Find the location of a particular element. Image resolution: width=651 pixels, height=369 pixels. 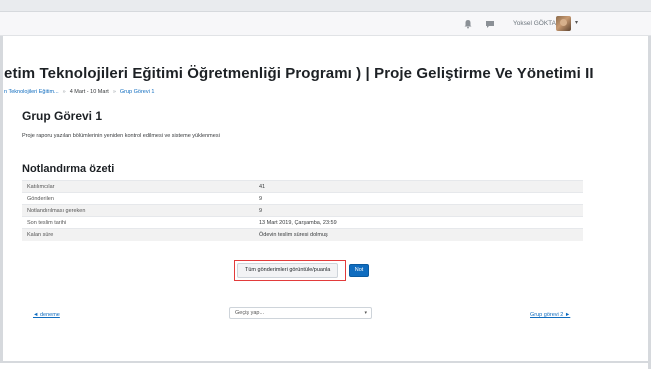

row-value: 41 is located at coordinates (418, 186).